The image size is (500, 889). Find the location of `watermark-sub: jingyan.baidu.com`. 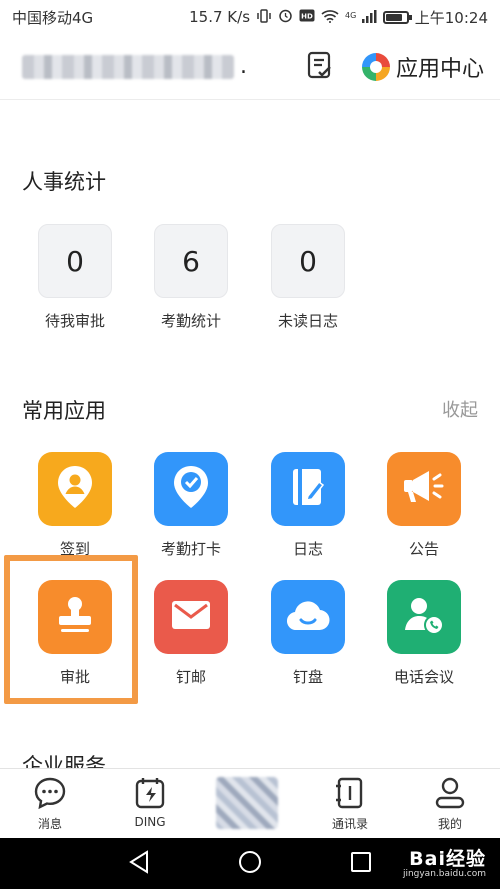

watermark-sub: jingyan.baidu.com is located at coordinates (444, 874).